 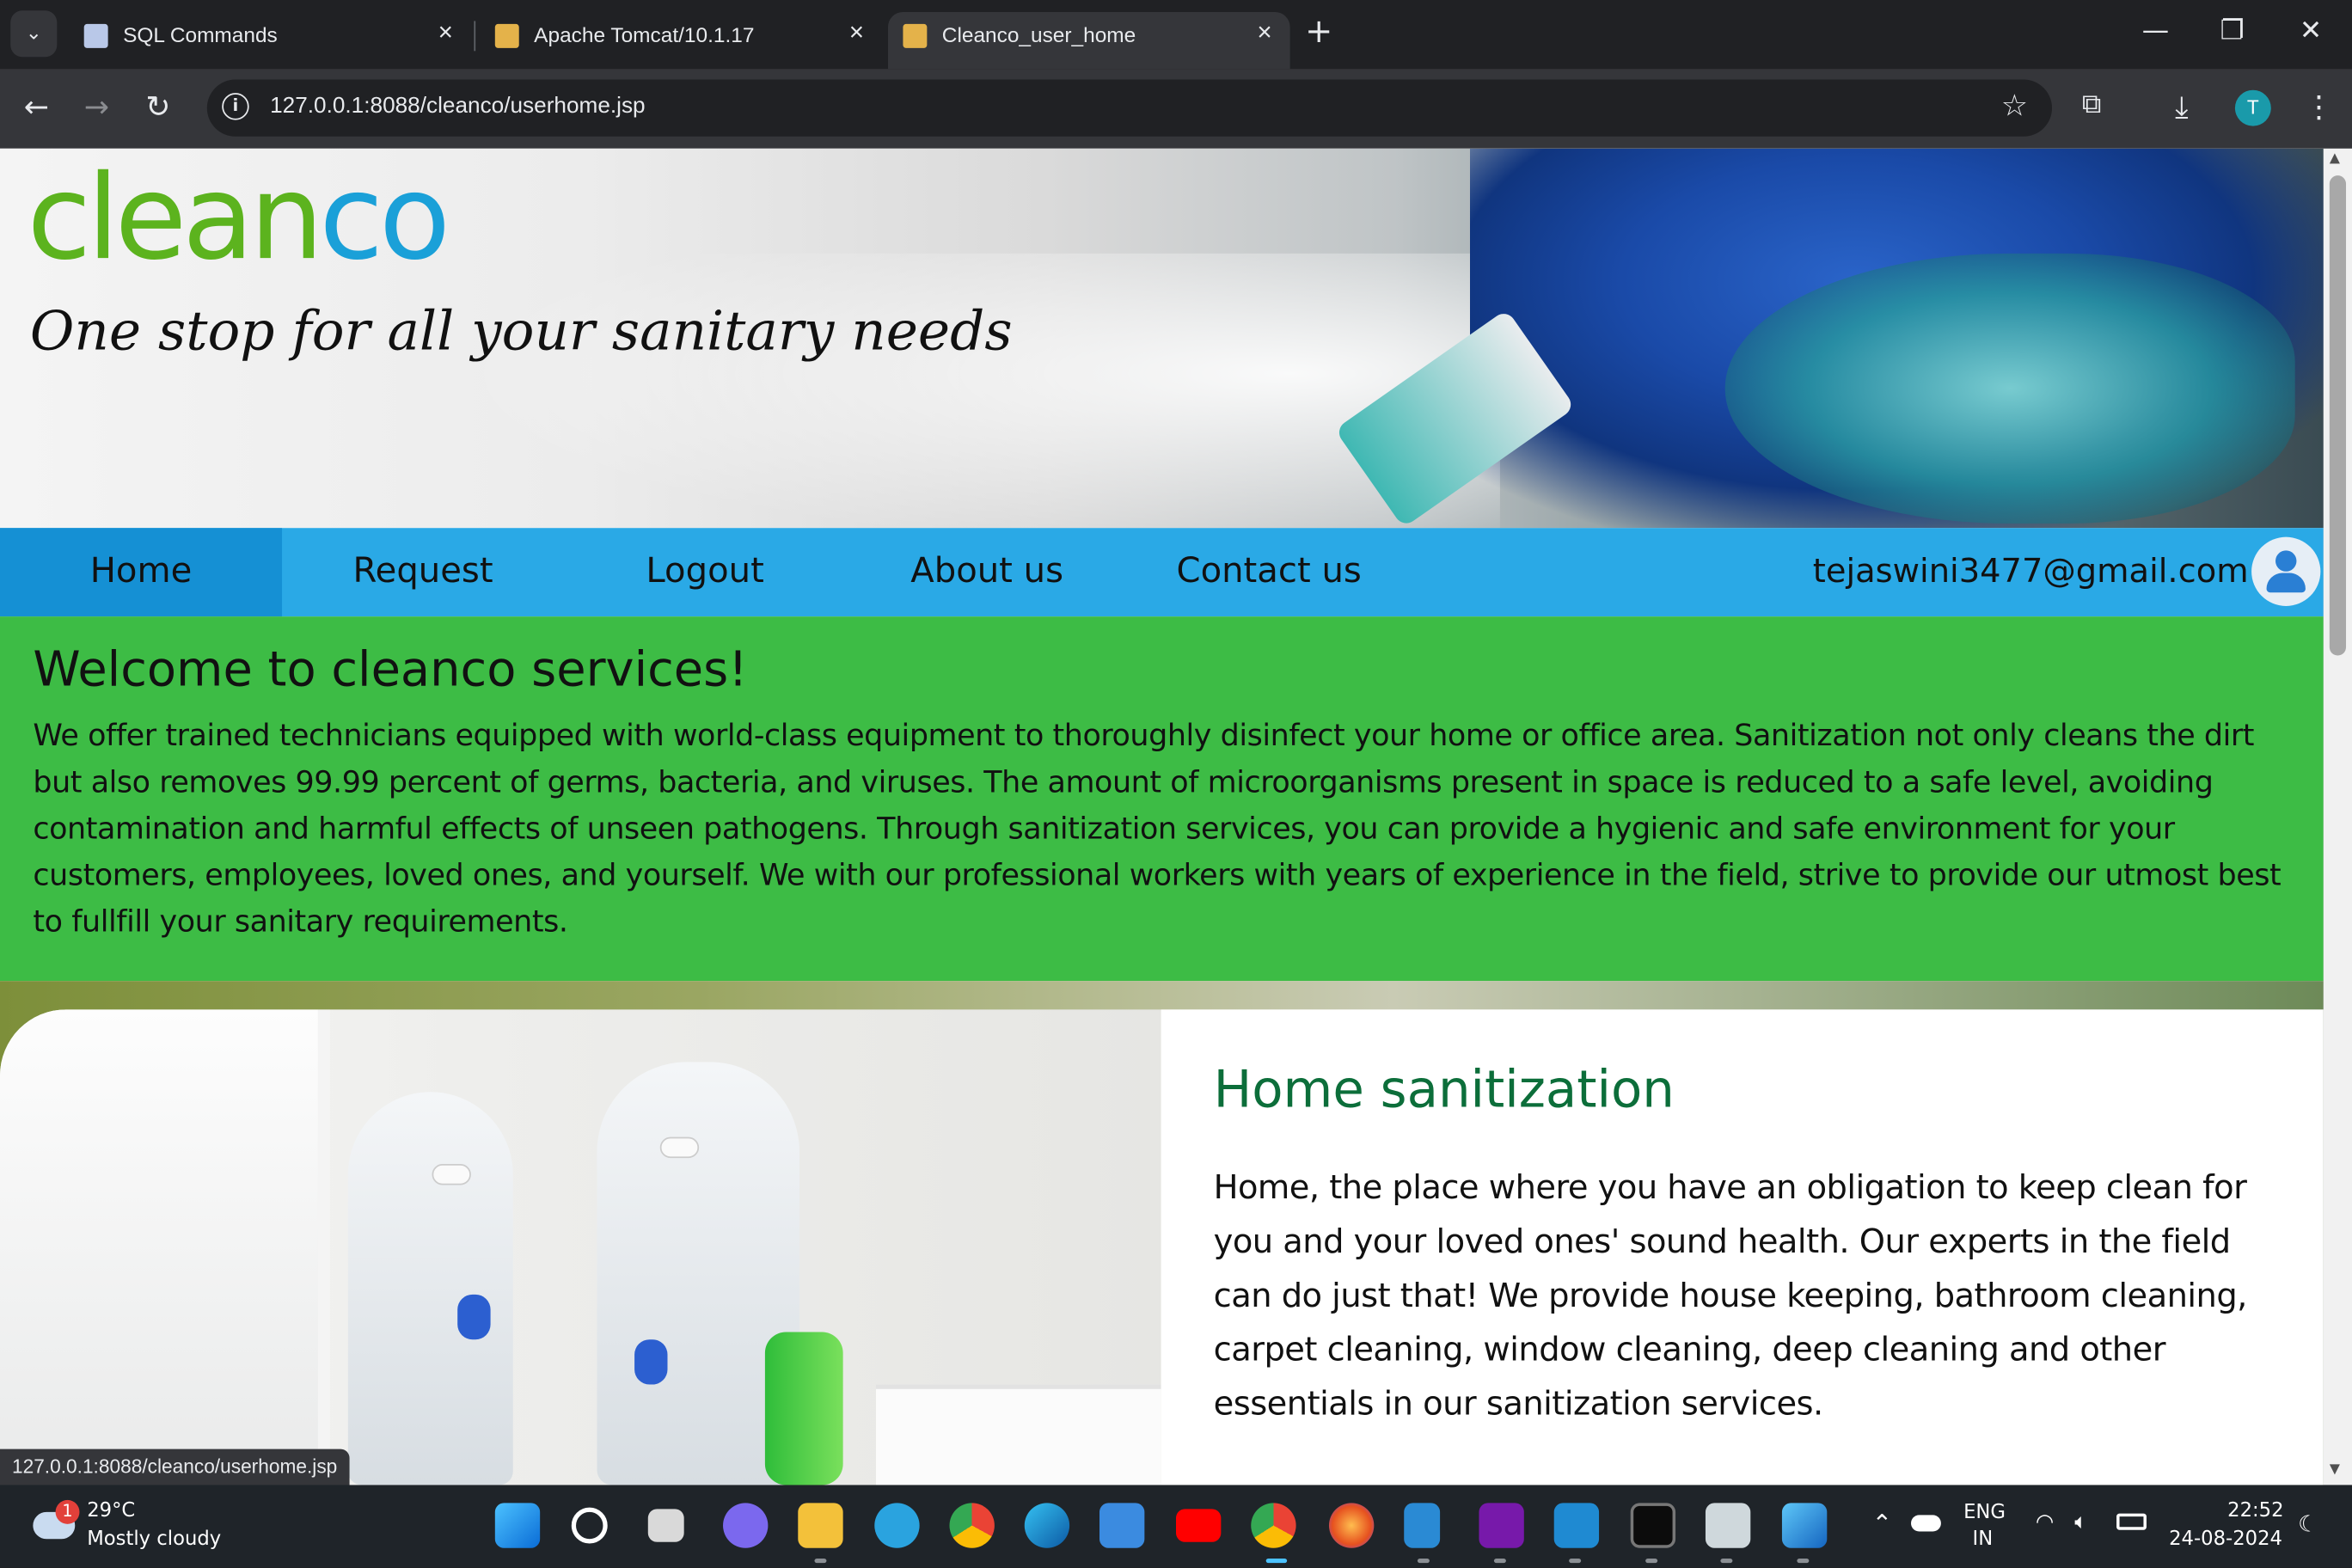 I want to click on reload-icon: ↻, so click(x=157, y=107).